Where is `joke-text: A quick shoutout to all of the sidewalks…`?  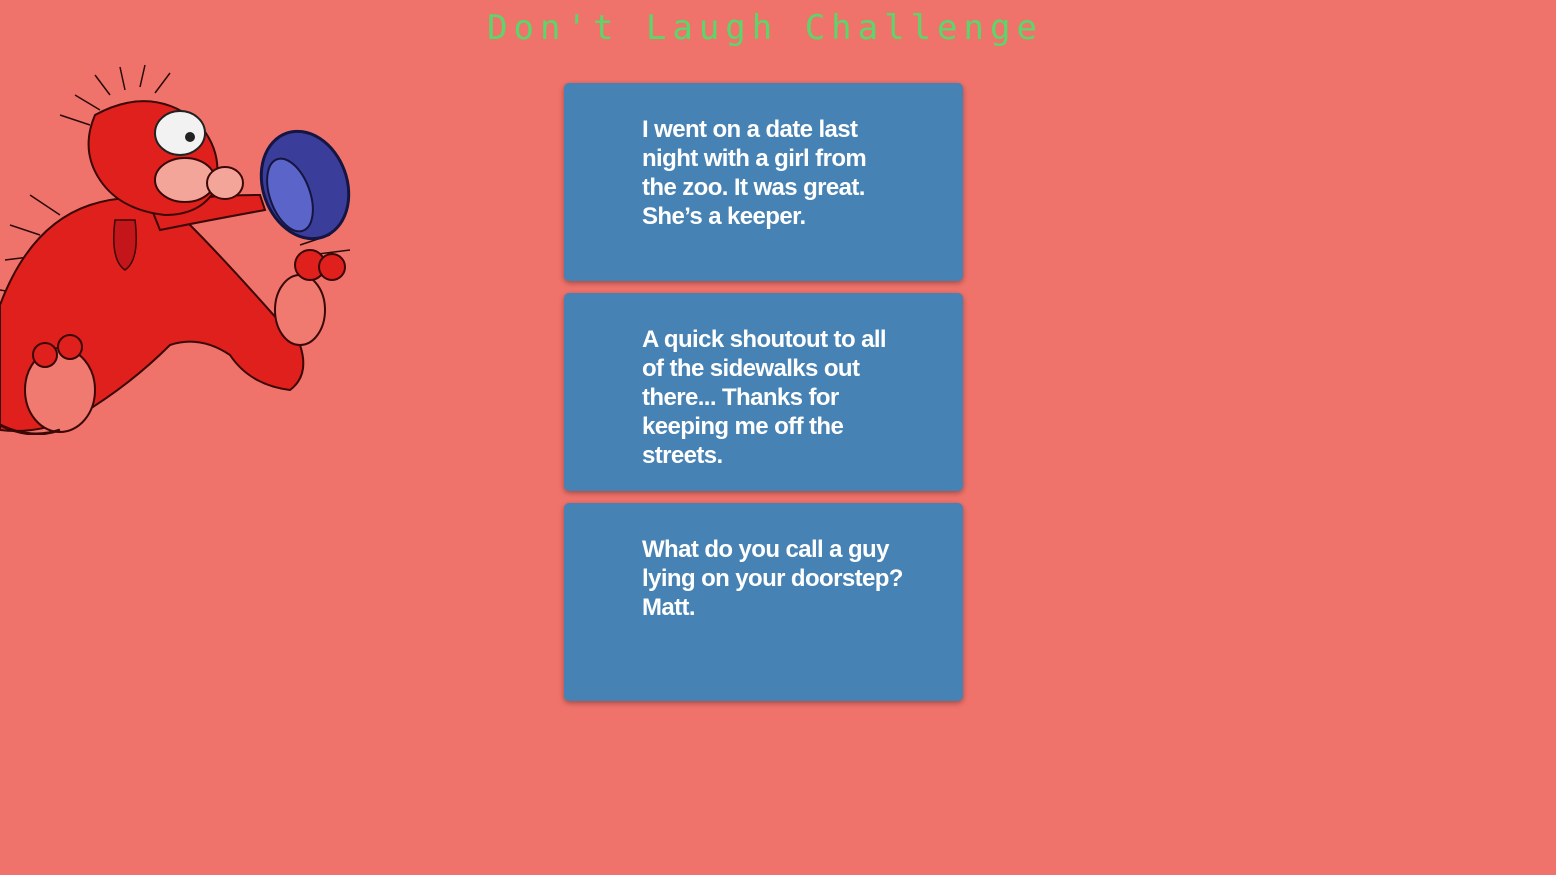
joke-text: A quick shoutout to all of the sidewalks… is located at coordinates (764, 397).